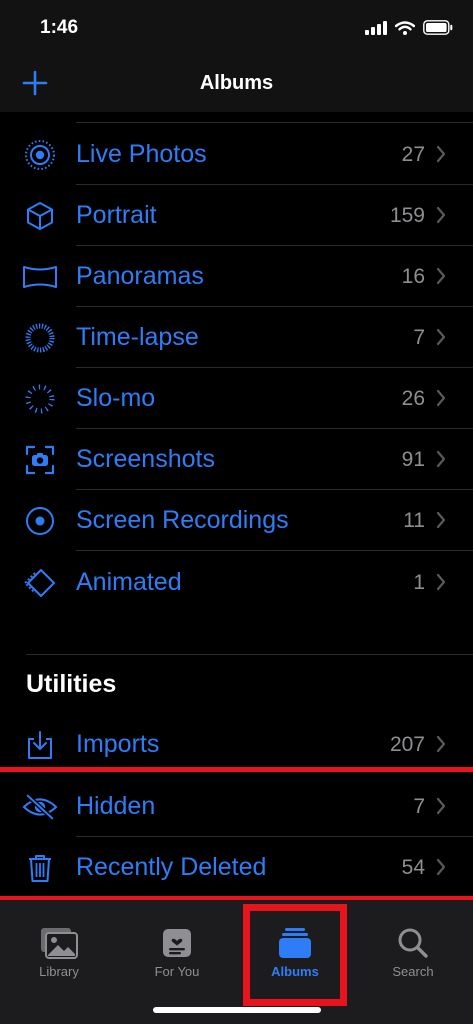 The height and width of the screenshot is (1024, 473). What do you see at coordinates (145, 459) in the screenshot?
I see `album-label: Screenshots` at bounding box center [145, 459].